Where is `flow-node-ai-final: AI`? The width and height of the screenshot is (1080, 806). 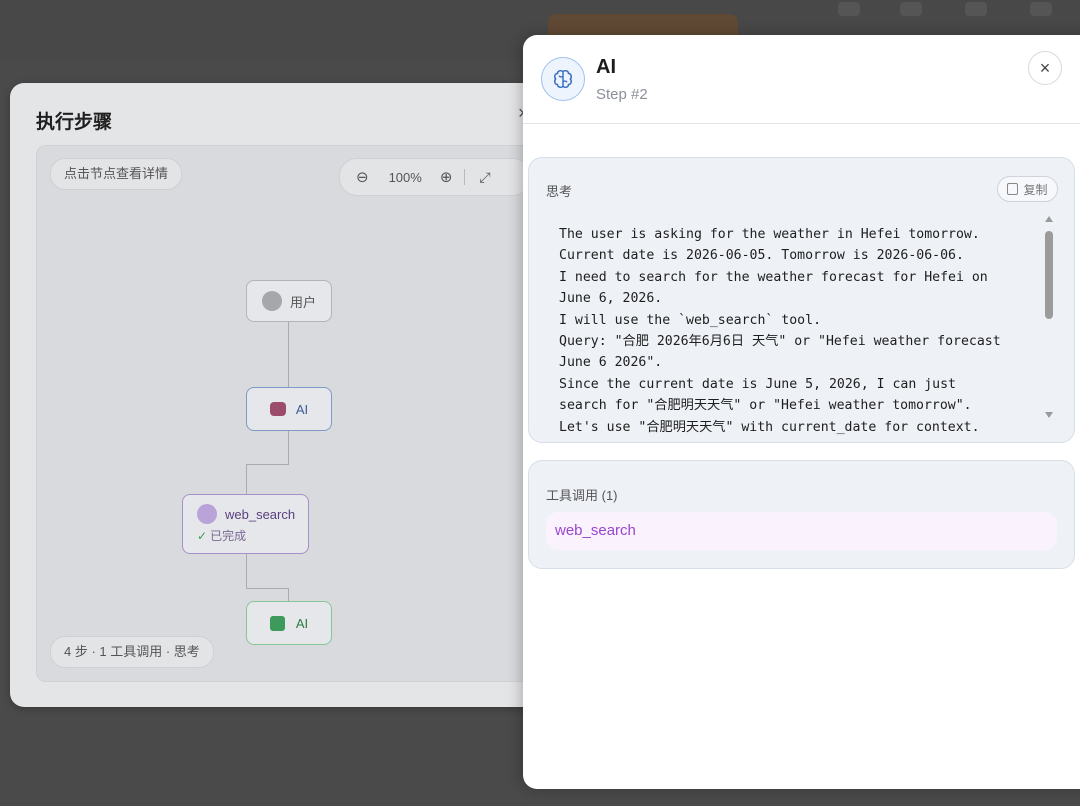 flow-node-ai-final: AI is located at coordinates (289, 623).